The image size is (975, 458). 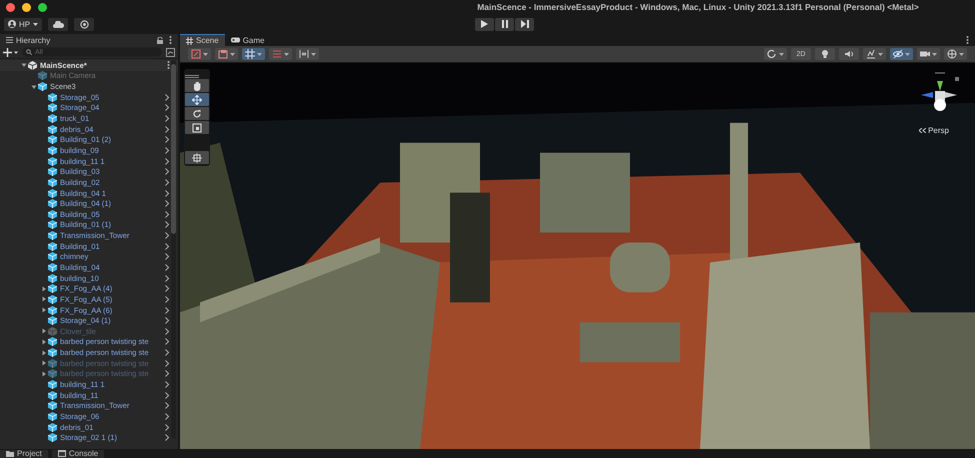 I want to click on scale-tool-button, so click(x=197, y=127).